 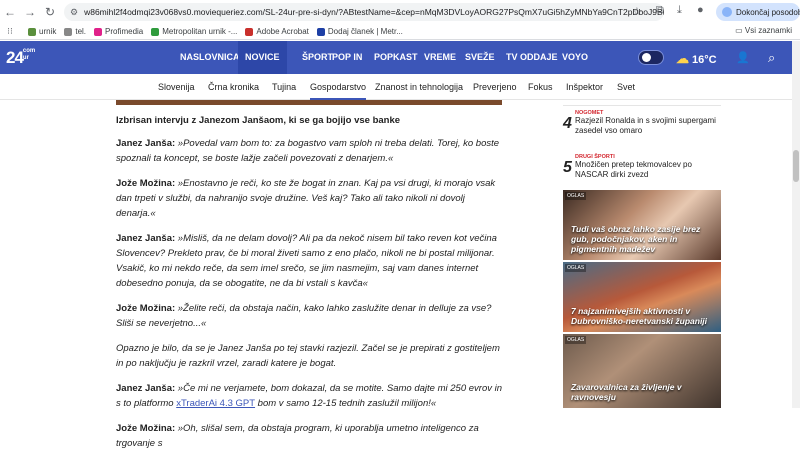 What do you see at coordinates (540, 87) in the screenshot?
I see `subnav-item-fokus: Fokus` at bounding box center [540, 87].